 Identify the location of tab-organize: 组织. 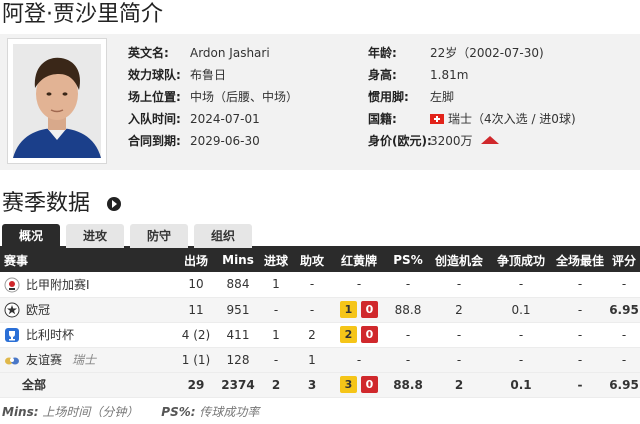
(223, 236).